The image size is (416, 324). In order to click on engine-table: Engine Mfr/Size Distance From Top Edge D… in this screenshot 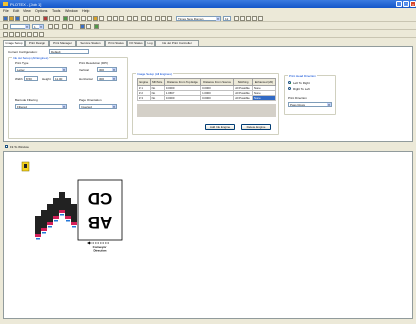, I will do `click(207, 89)`.